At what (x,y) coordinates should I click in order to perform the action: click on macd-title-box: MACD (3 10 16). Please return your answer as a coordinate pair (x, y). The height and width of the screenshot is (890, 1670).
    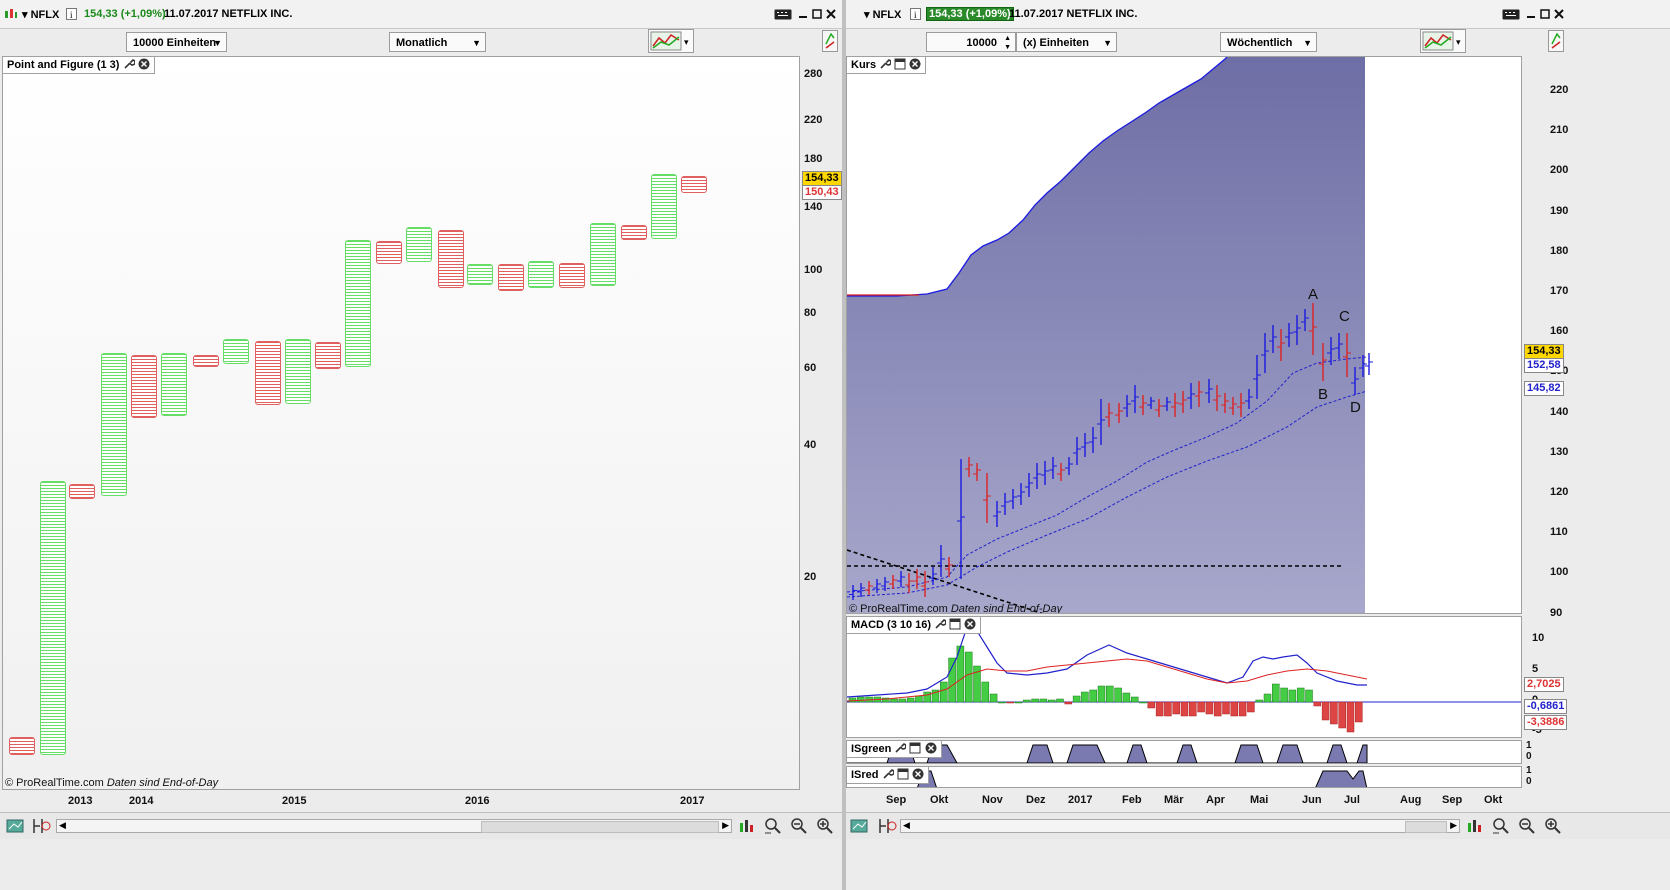
    Looking at the image, I should click on (914, 625).